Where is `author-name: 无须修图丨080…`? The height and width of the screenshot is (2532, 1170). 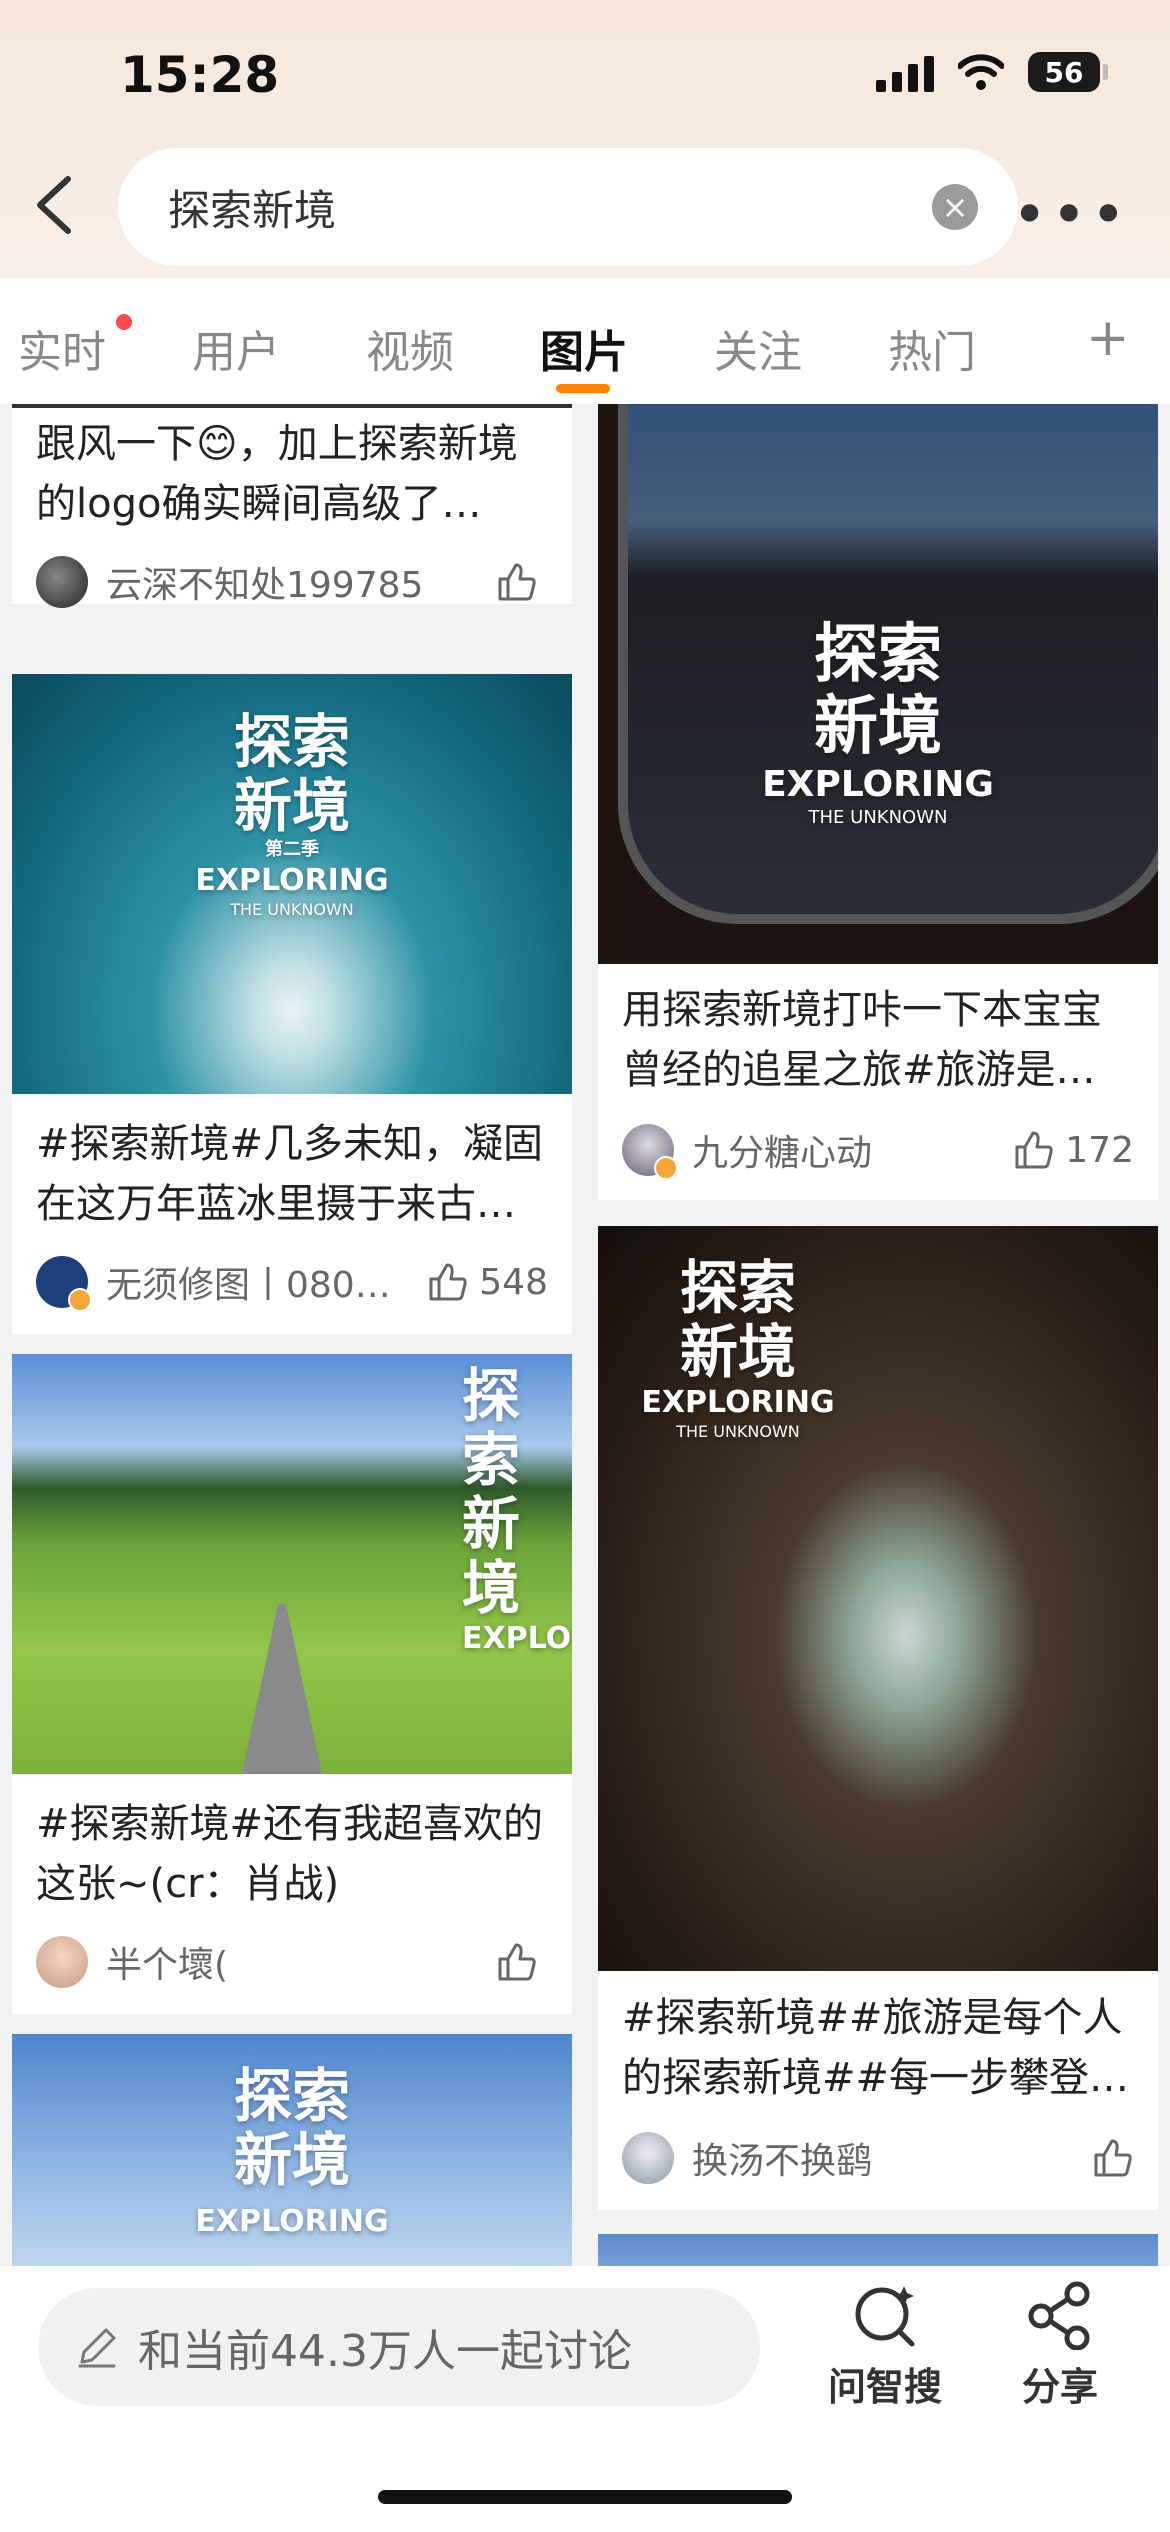 author-name: 无须修图丨080… is located at coordinates (266, 1282).